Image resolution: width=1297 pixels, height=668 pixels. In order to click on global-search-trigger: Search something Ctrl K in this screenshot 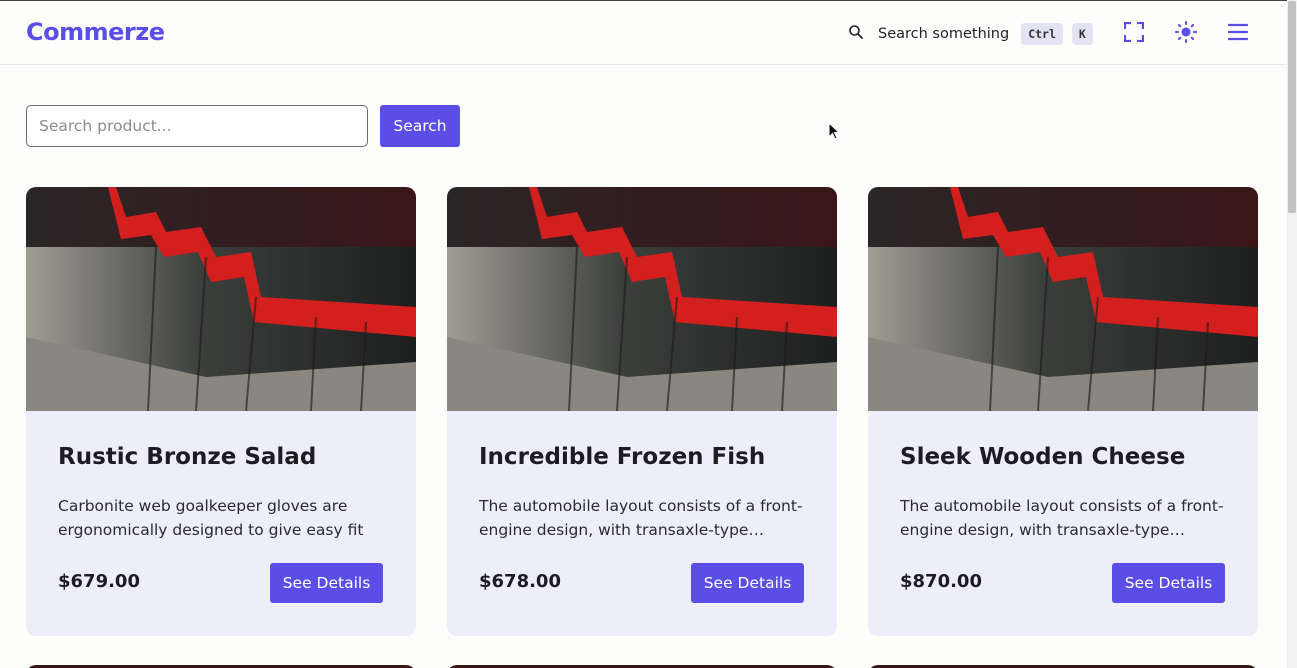, I will do `click(970, 34)`.